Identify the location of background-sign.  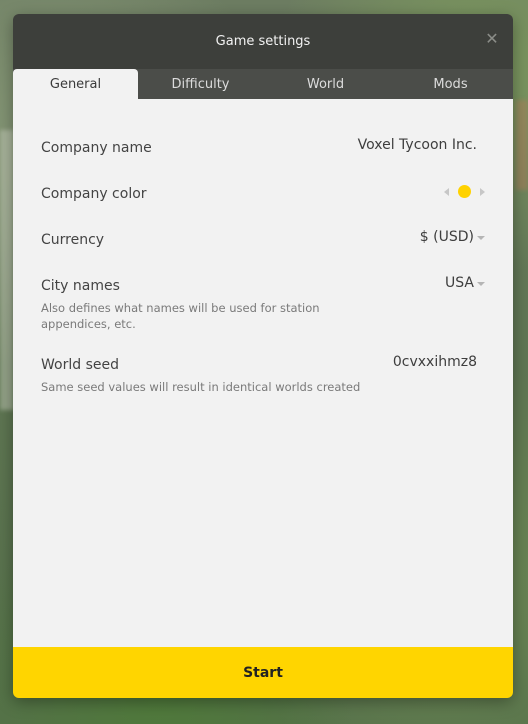
(7, 270).